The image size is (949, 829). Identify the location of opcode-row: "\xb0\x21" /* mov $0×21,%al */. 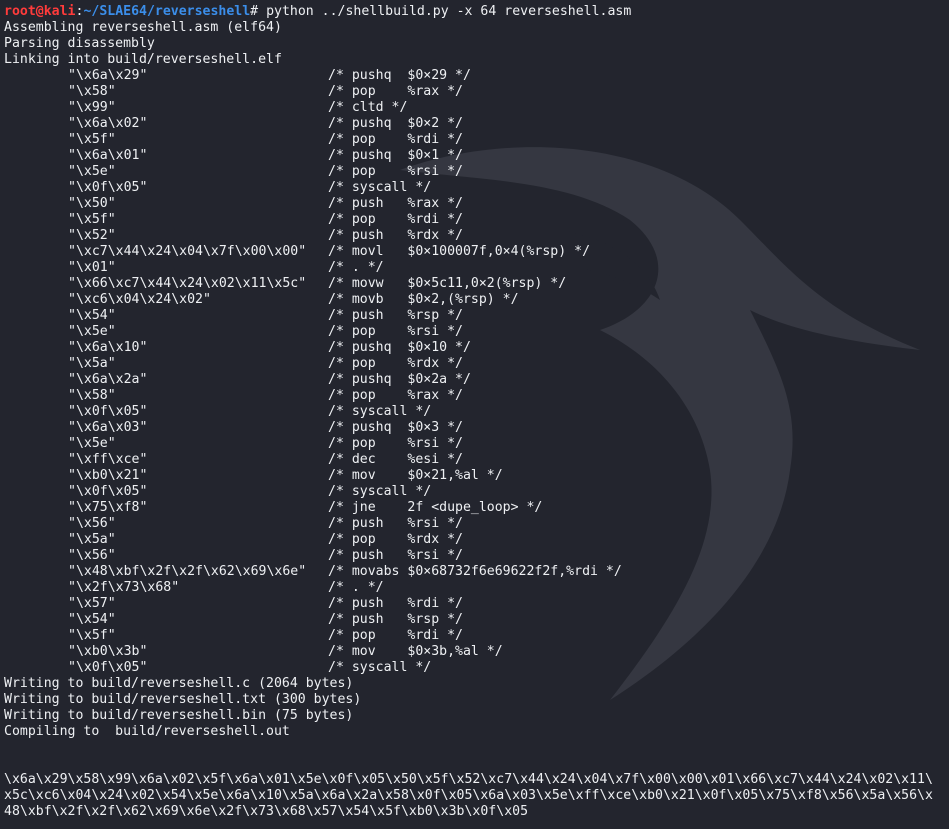
(476, 476).